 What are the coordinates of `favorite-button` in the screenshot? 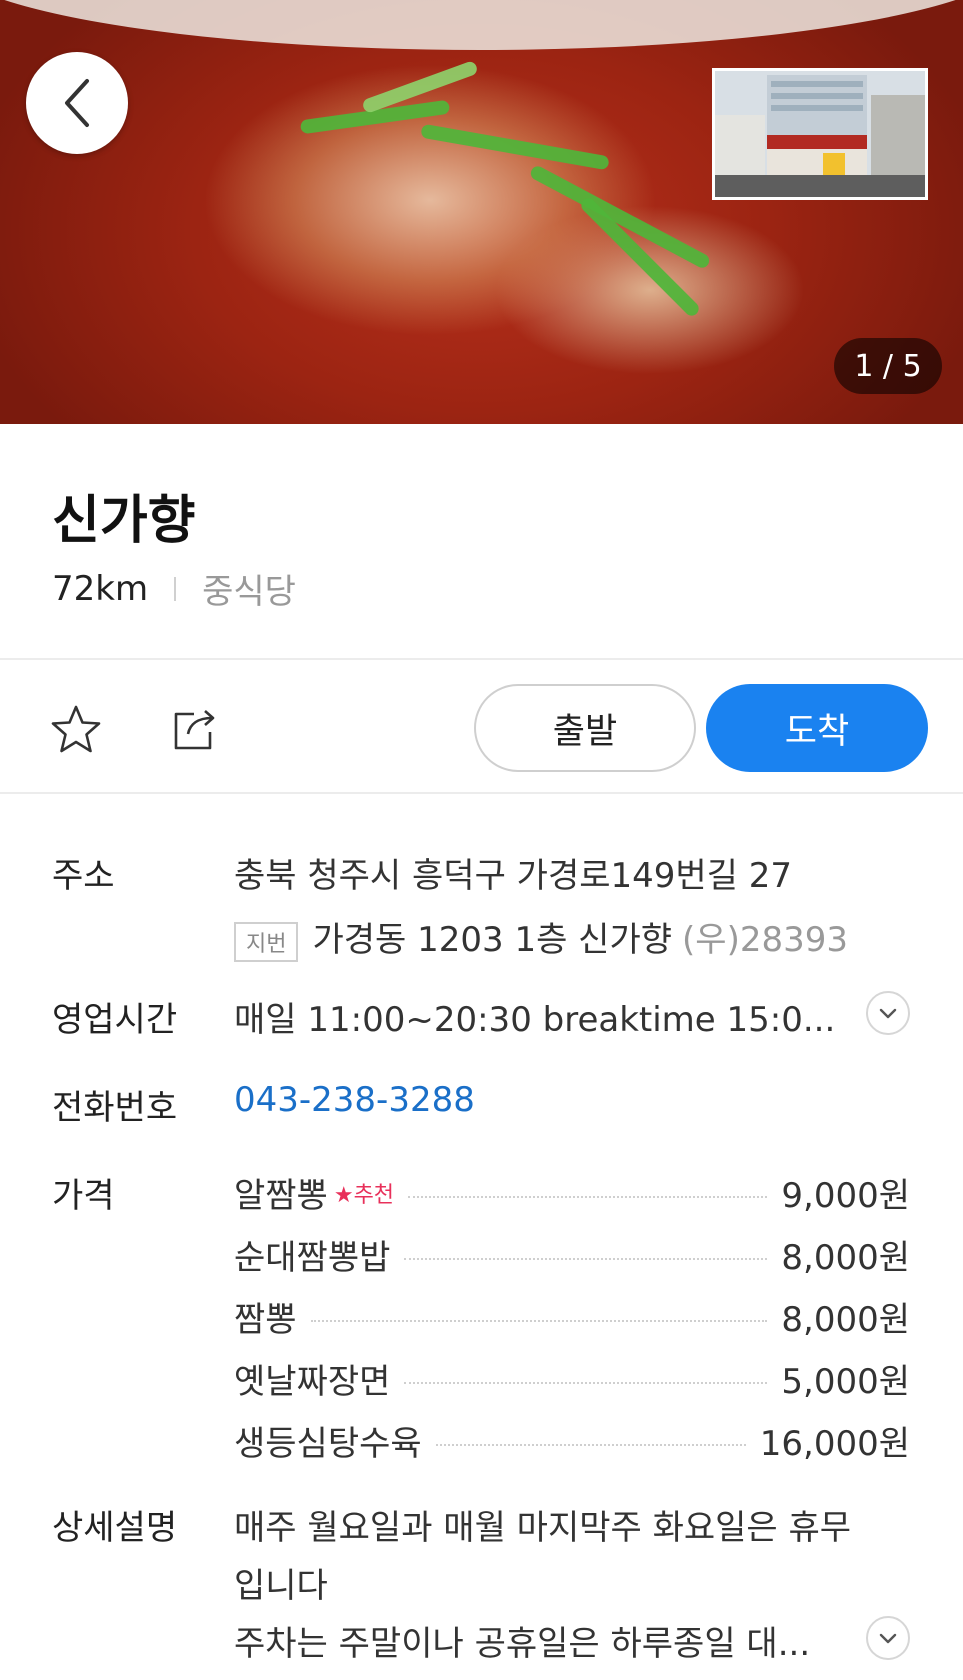 It's located at (76, 731).